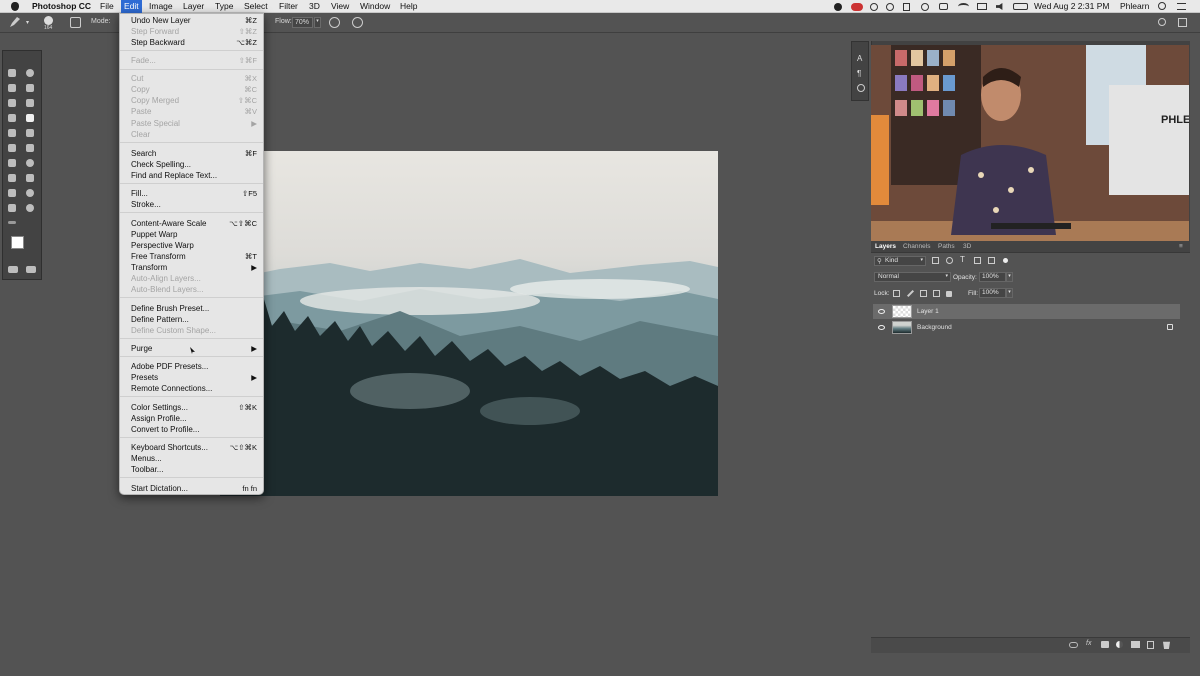  I want to click on menu-item-start-dictation: Start Dictation... fn fn, so click(191, 488).